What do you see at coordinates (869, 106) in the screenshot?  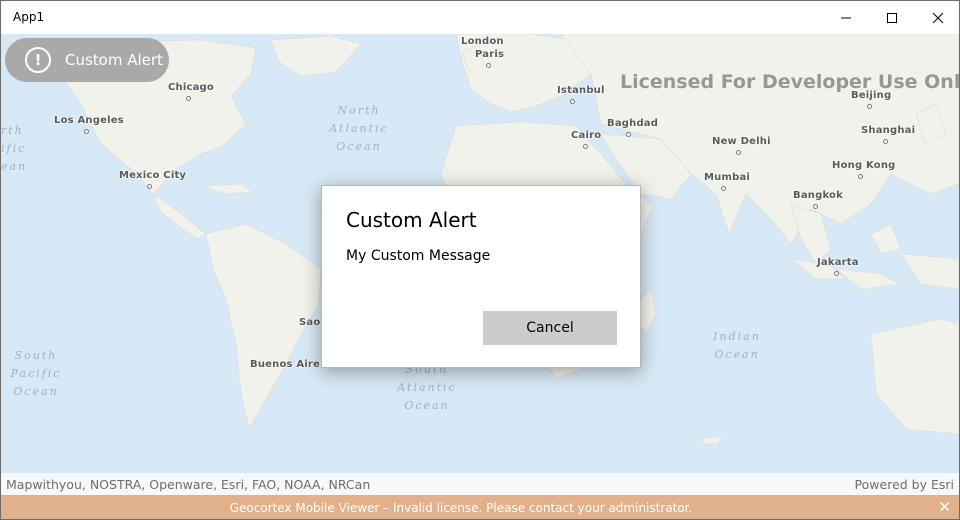 I see `place-dot-beijing` at bounding box center [869, 106].